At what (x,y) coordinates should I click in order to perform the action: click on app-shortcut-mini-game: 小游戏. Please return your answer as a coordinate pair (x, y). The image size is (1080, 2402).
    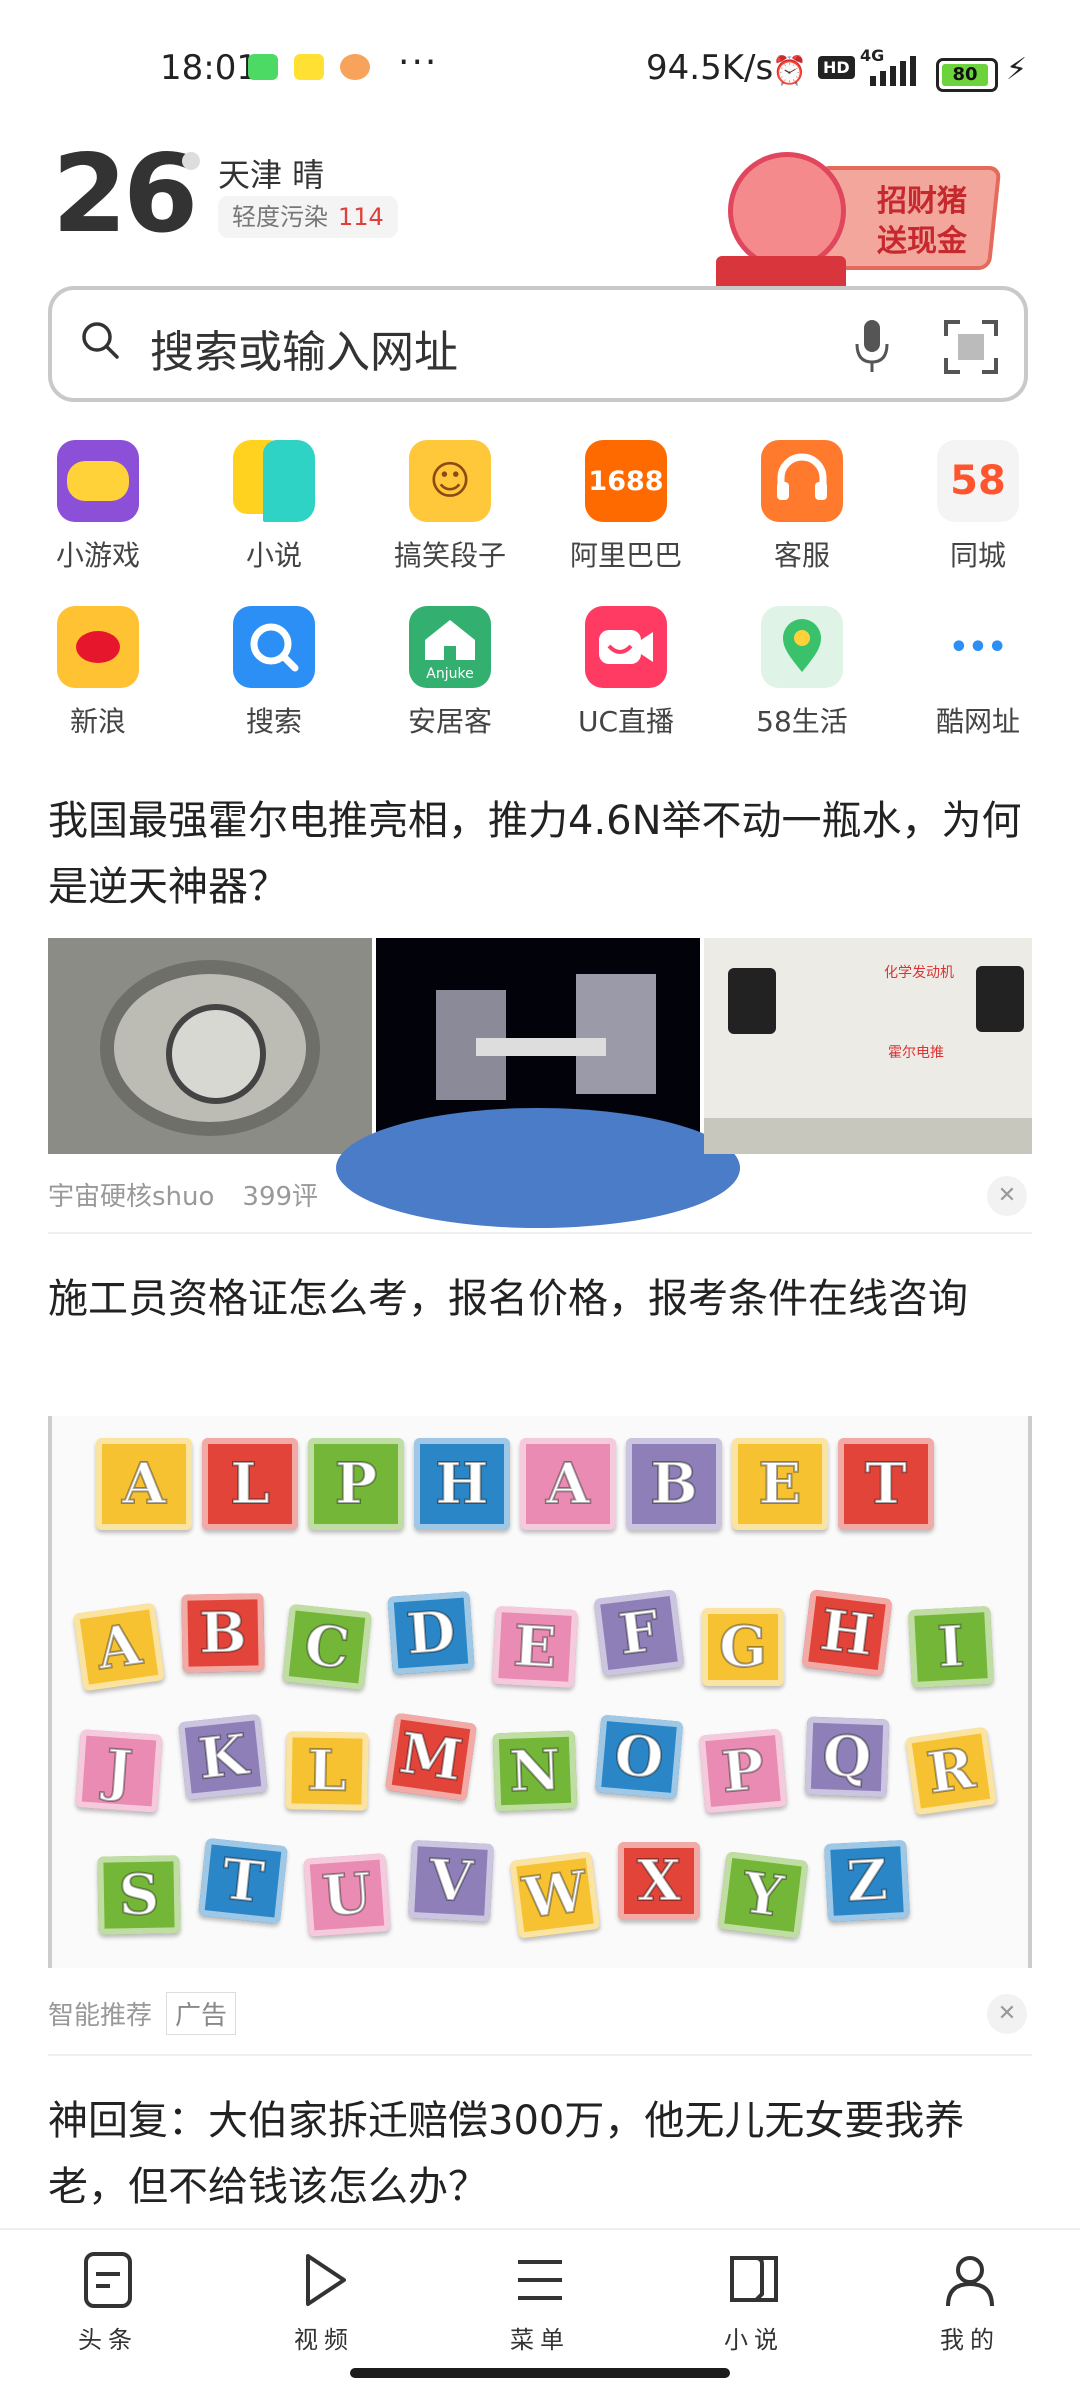
    Looking at the image, I should click on (98, 520).